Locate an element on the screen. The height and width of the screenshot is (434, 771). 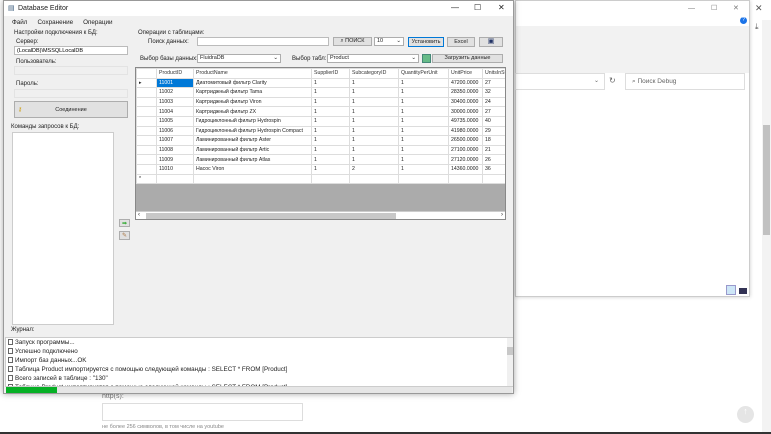
grid-horizontal-scrollbar: ‹ › is located at coordinates (320, 215).